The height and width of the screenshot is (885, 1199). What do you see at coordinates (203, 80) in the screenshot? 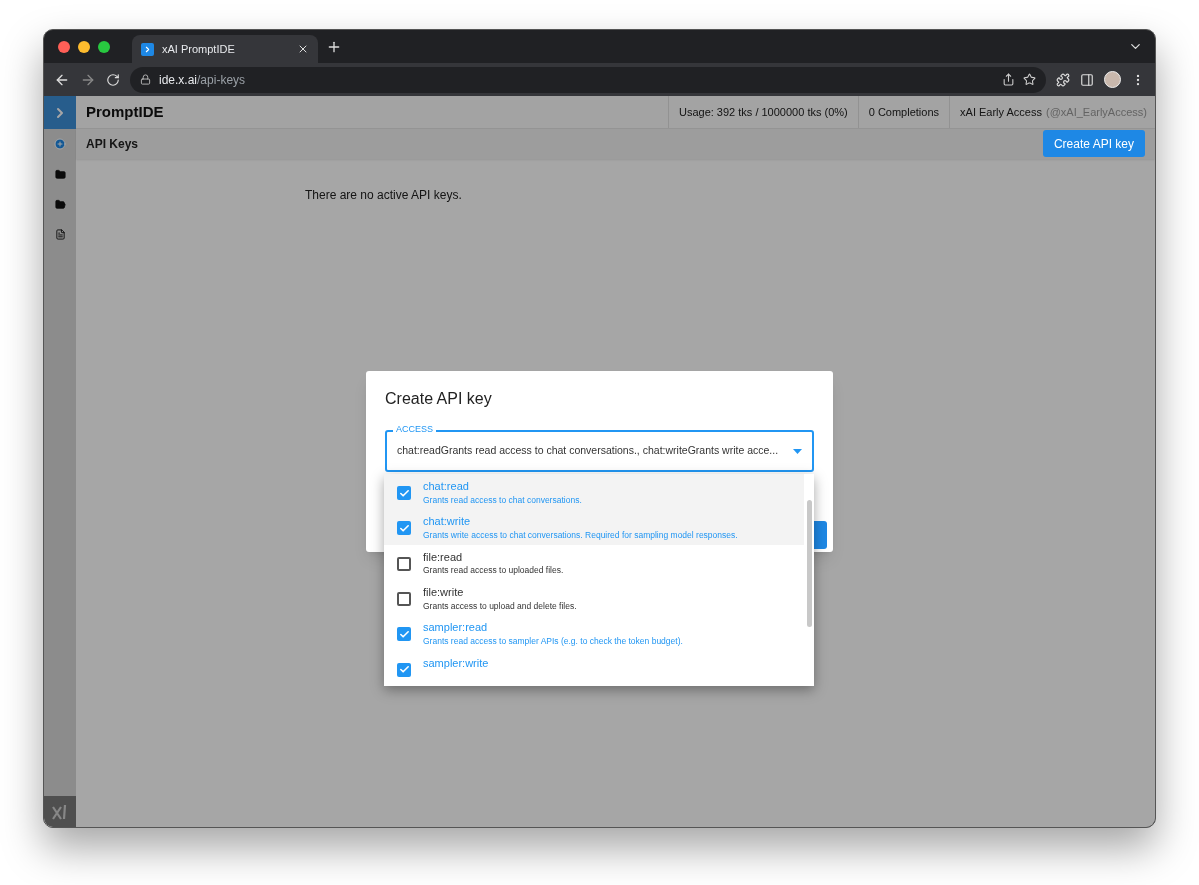
I see `url-text: ide.x.ai/api-keys` at bounding box center [203, 80].